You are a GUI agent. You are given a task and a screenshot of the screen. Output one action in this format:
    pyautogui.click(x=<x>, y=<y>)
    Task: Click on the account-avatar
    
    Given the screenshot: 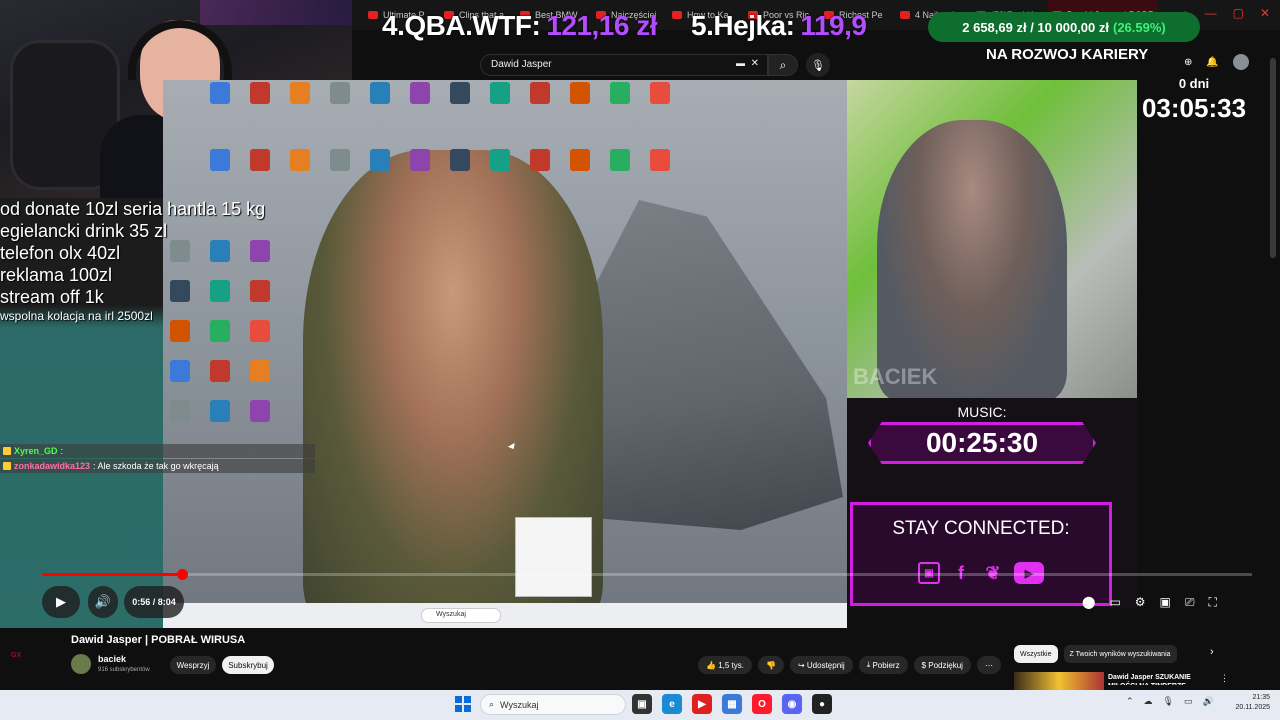 What is the action you would take?
    pyautogui.click(x=1240, y=62)
    